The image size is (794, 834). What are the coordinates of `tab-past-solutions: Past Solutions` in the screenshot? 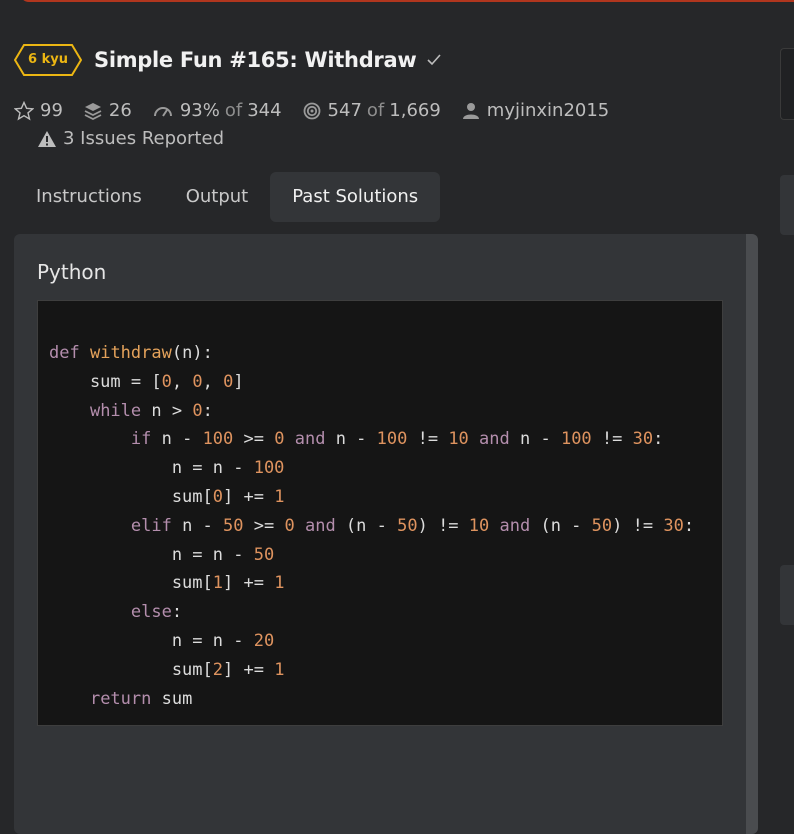 It's located at (355, 197).